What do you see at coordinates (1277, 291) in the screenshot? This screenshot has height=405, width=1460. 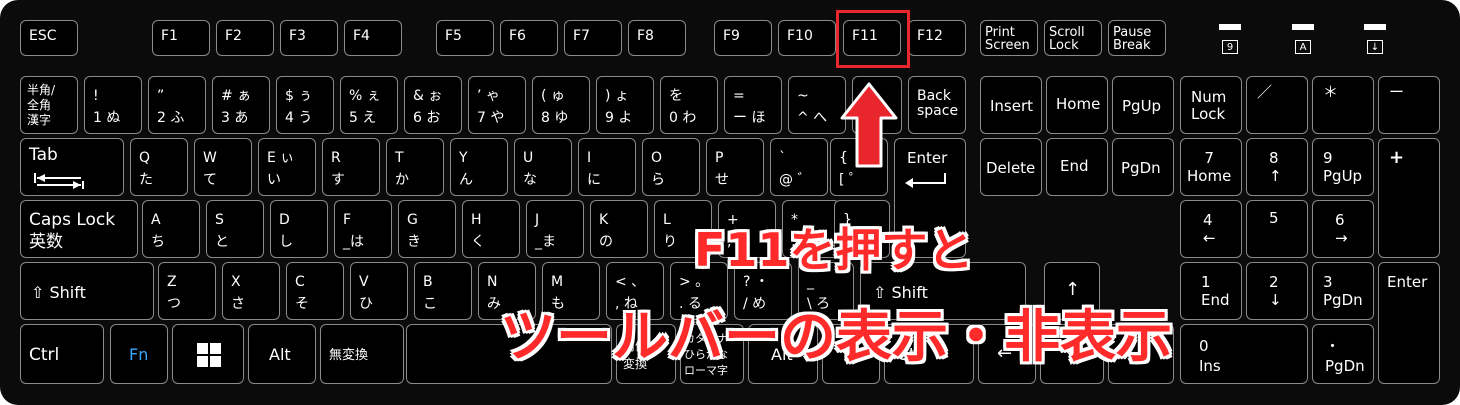 I see `key-num-2: 2 ↓` at bounding box center [1277, 291].